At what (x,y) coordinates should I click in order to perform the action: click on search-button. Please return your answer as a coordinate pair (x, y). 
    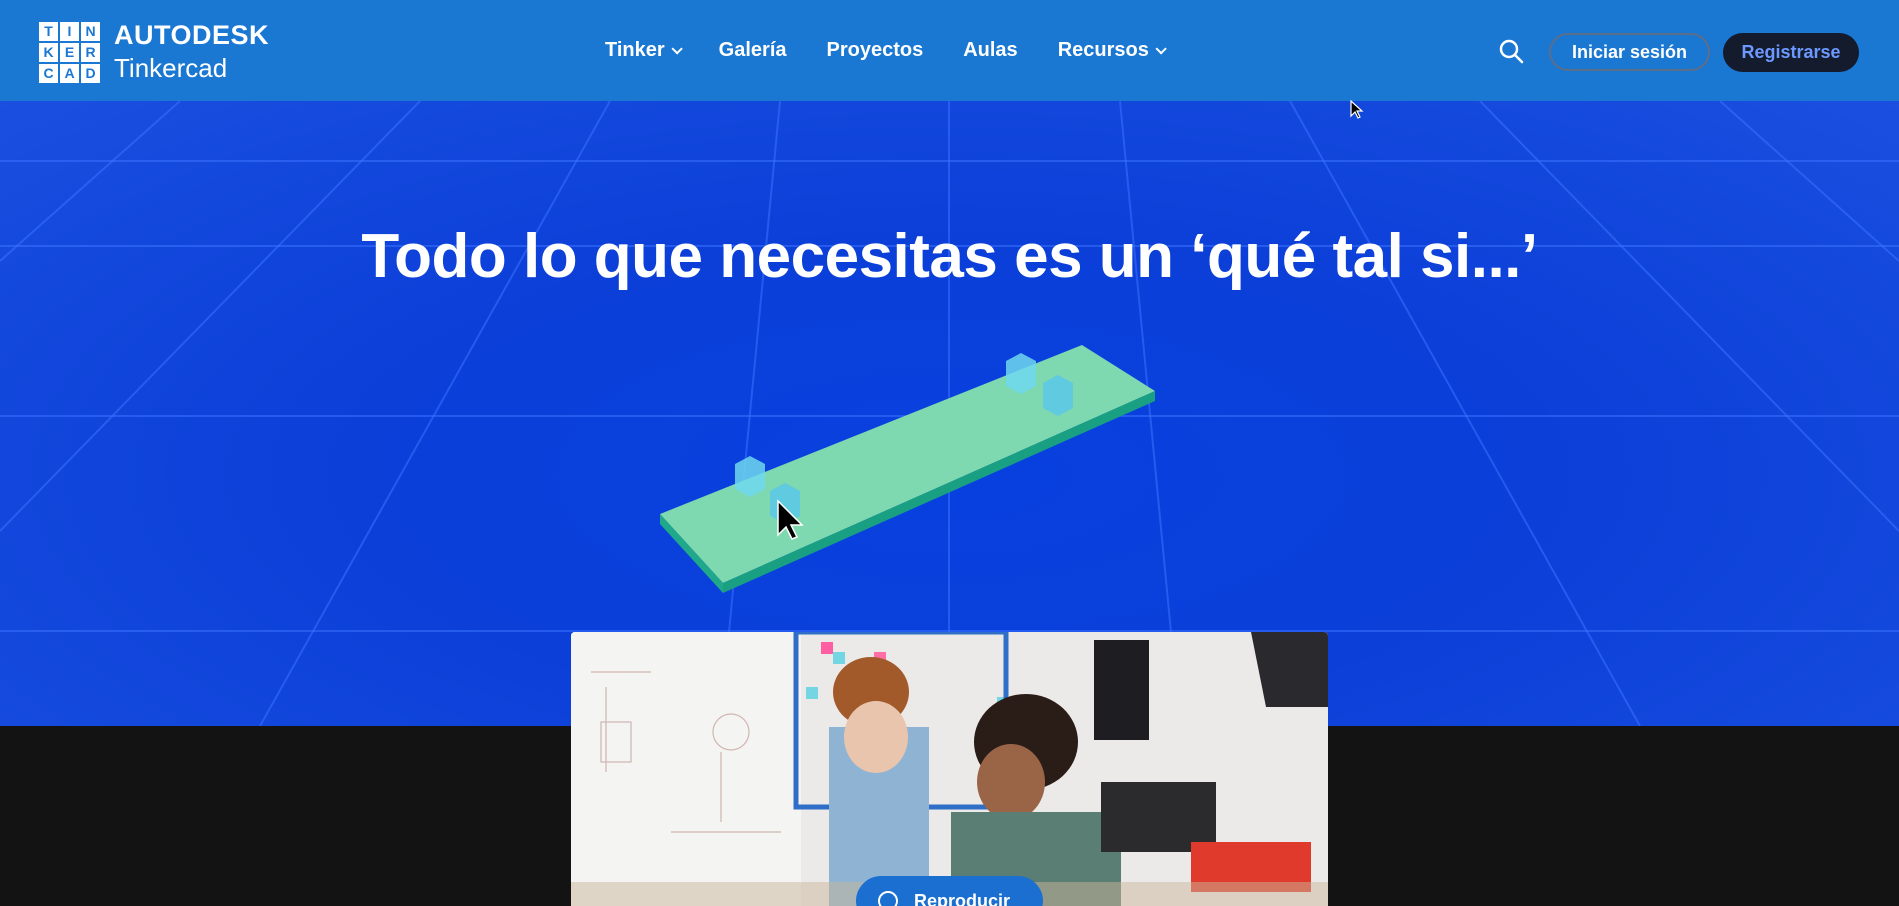
    Looking at the image, I should click on (1511, 51).